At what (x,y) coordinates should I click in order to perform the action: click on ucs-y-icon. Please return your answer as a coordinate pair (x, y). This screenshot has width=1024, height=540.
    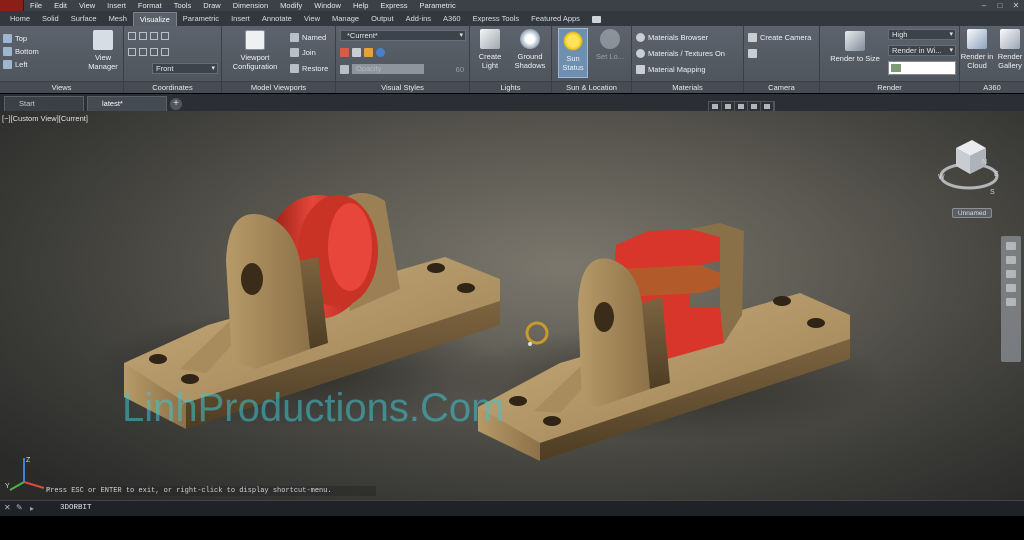
    Looking at the image, I should click on (165, 52).